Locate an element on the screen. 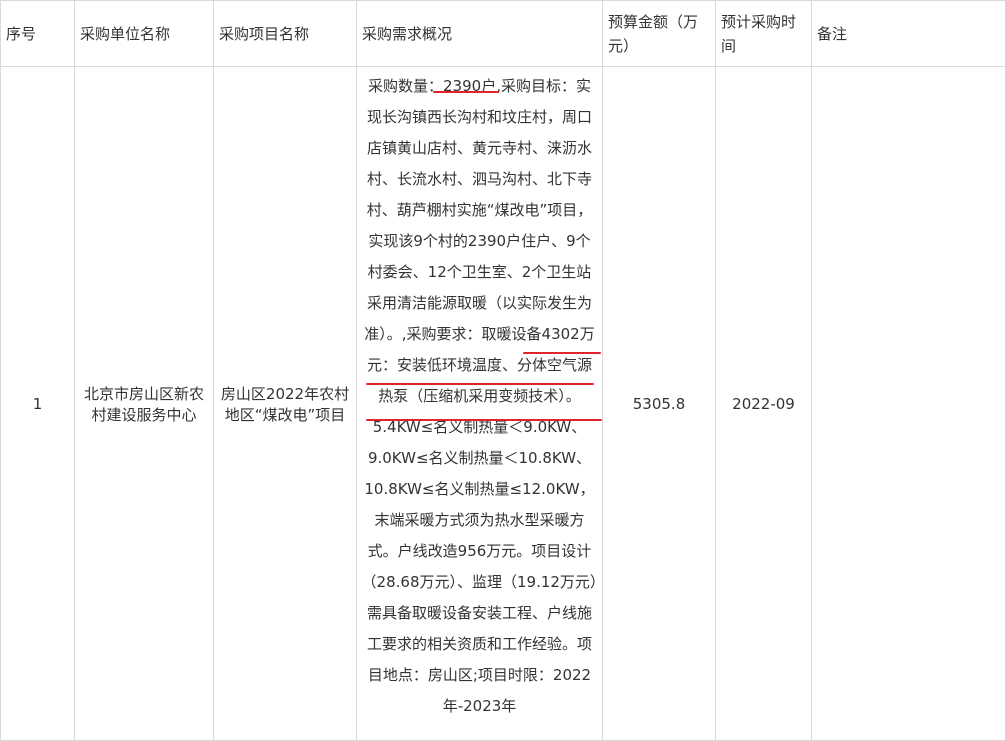 This screenshot has width=1005, height=741. header-budget: 预算金额（万元） is located at coordinates (659, 33).